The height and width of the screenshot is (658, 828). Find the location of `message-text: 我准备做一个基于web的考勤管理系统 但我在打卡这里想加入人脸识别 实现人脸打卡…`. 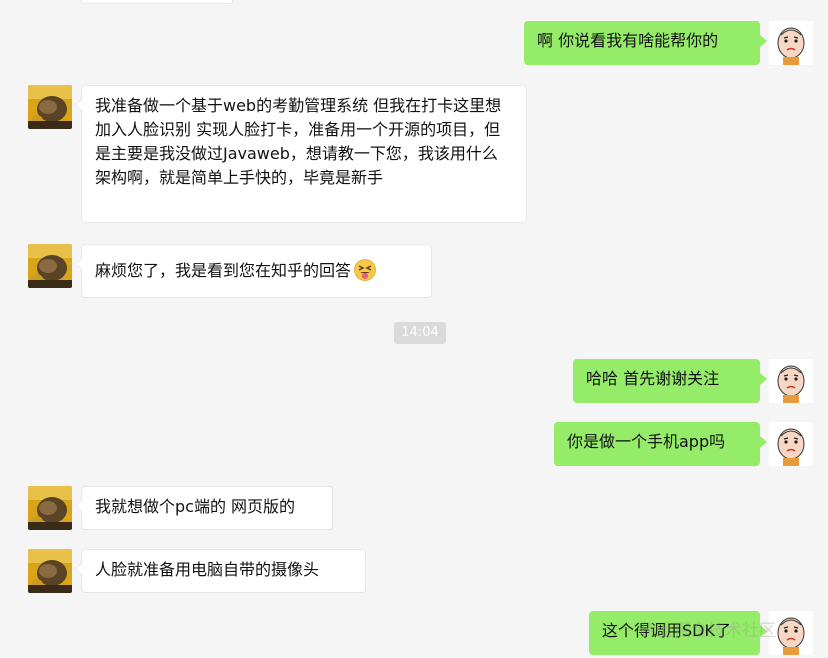

message-text: 我准备做一个基于web的考勤管理系统 但我在打卡这里想加入人脸识别 实现人脸打卡… is located at coordinates (298, 141).